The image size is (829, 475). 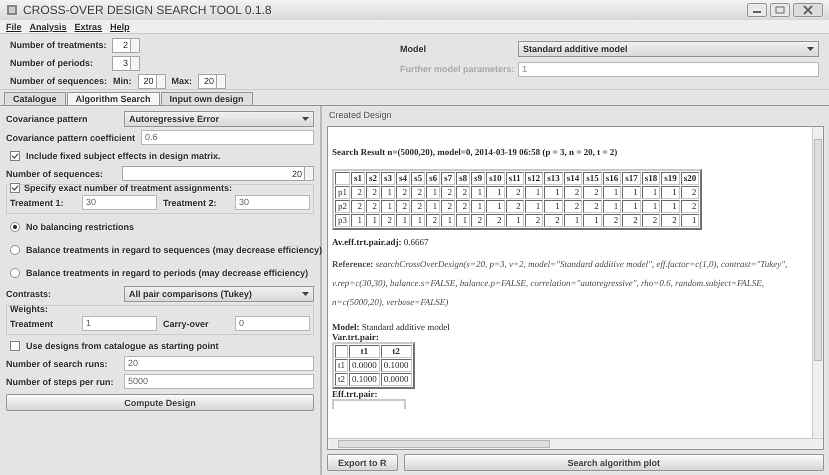 I want to click on close-icon, so click(x=808, y=10).